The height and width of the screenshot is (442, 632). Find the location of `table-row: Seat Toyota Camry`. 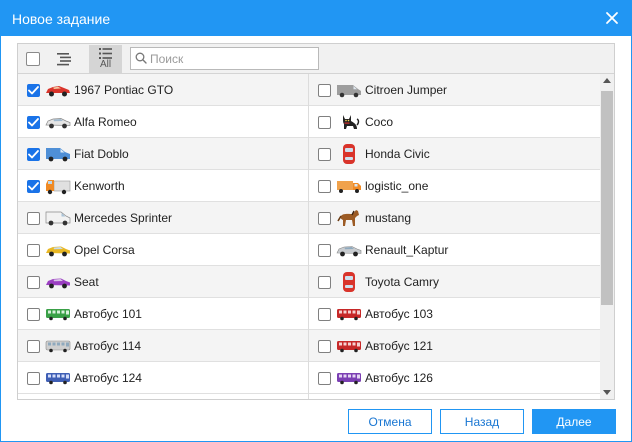

table-row: Seat Toyota Camry is located at coordinates (309, 282).